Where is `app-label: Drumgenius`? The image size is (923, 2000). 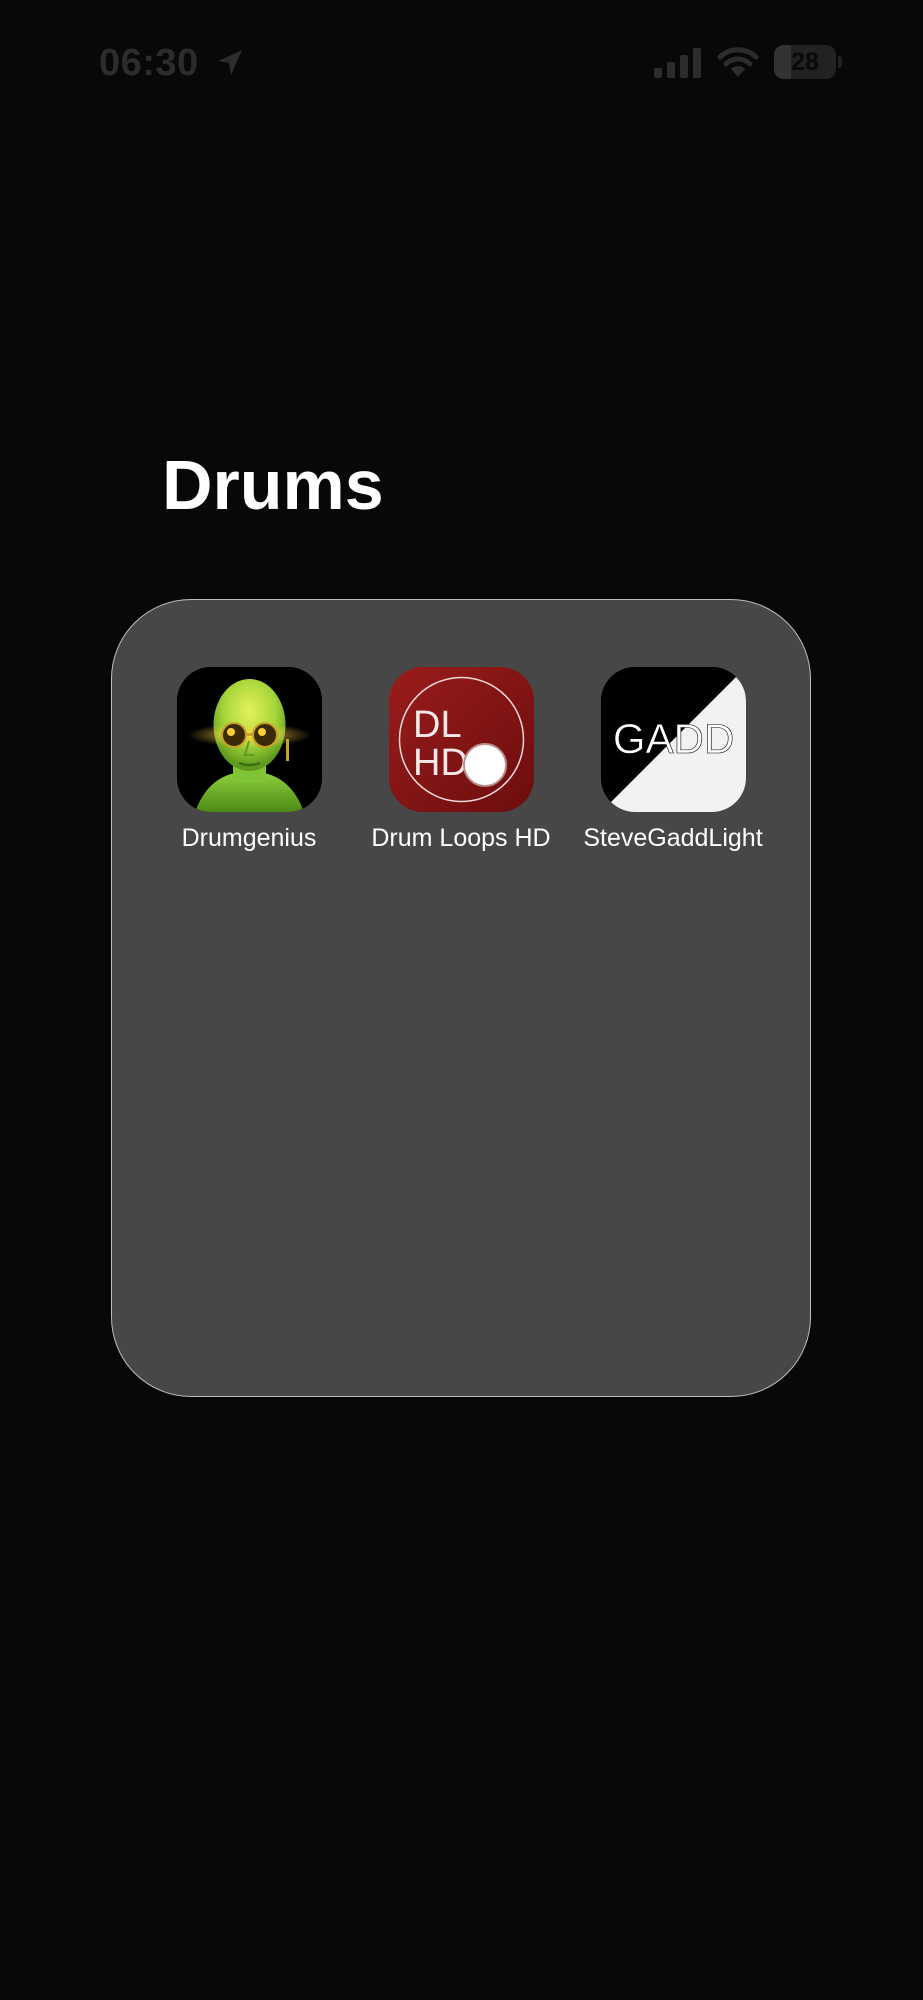 app-label: Drumgenius is located at coordinates (249, 838).